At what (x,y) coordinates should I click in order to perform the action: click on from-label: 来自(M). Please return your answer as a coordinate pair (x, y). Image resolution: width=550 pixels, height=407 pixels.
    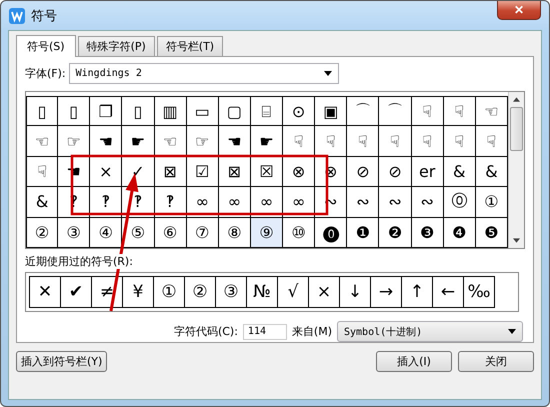
    Looking at the image, I should click on (312, 331).